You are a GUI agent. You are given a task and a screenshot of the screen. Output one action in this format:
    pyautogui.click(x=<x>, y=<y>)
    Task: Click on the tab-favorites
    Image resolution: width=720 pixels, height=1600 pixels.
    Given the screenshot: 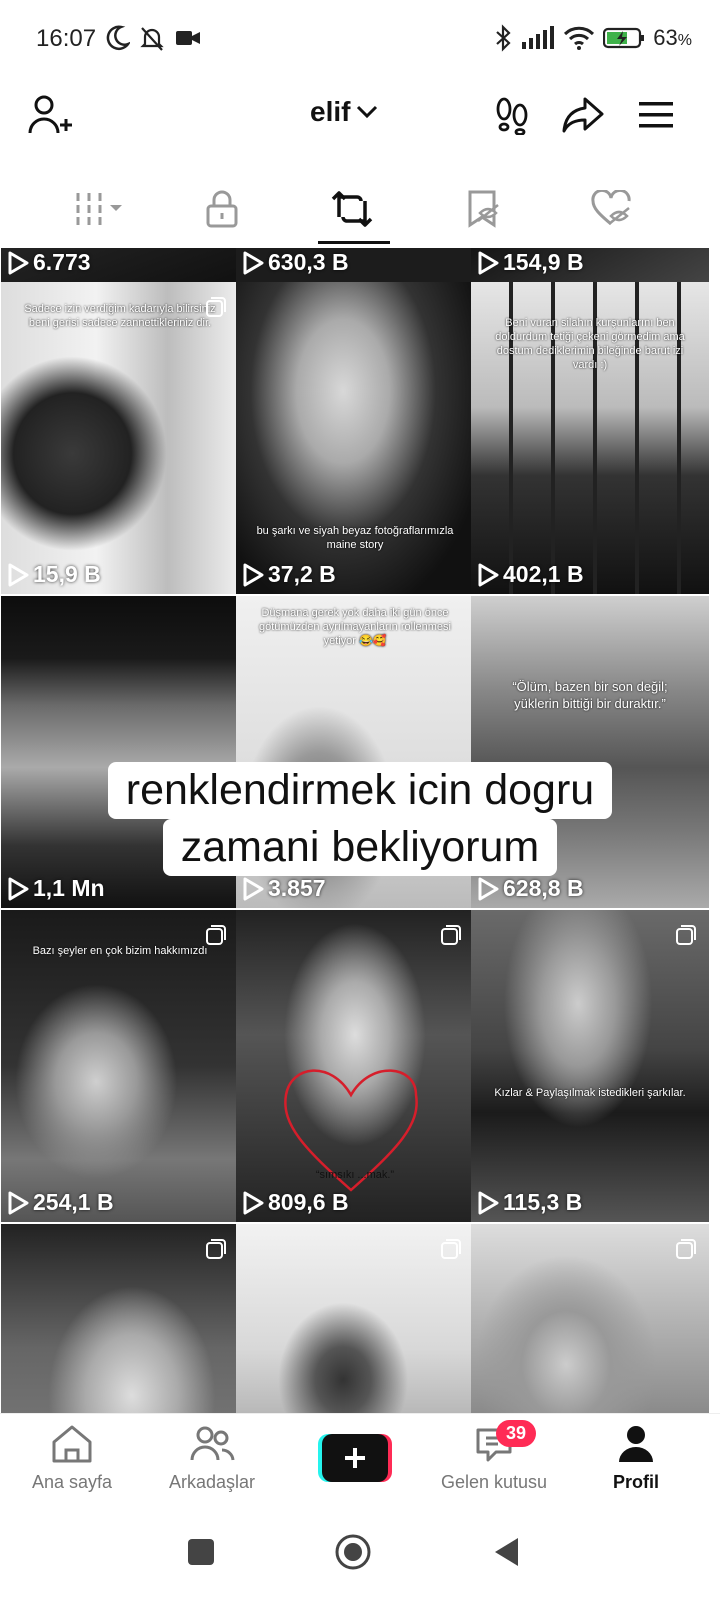 What is the action you would take?
    pyautogui.click(x=484, y=209)
    